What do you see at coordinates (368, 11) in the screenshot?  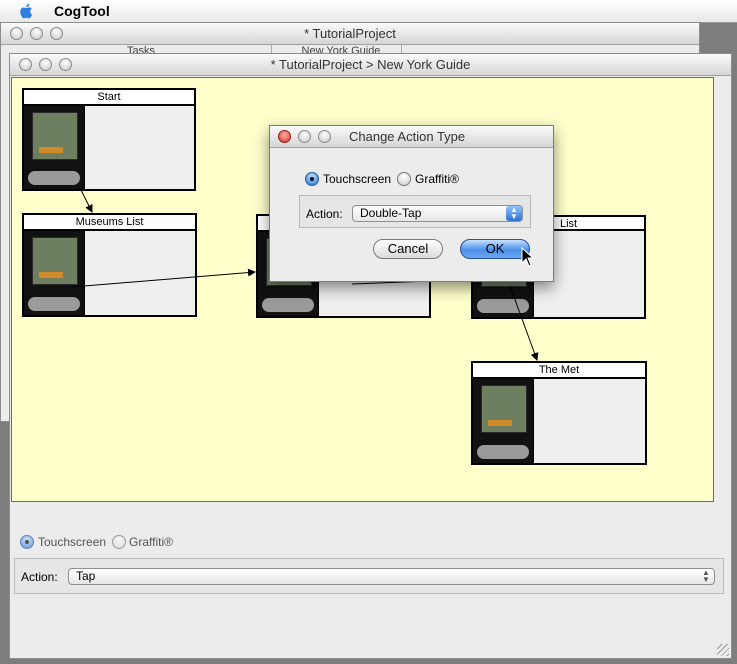 I see `menu-bar: CogTool` at bounding box center [368, 11].